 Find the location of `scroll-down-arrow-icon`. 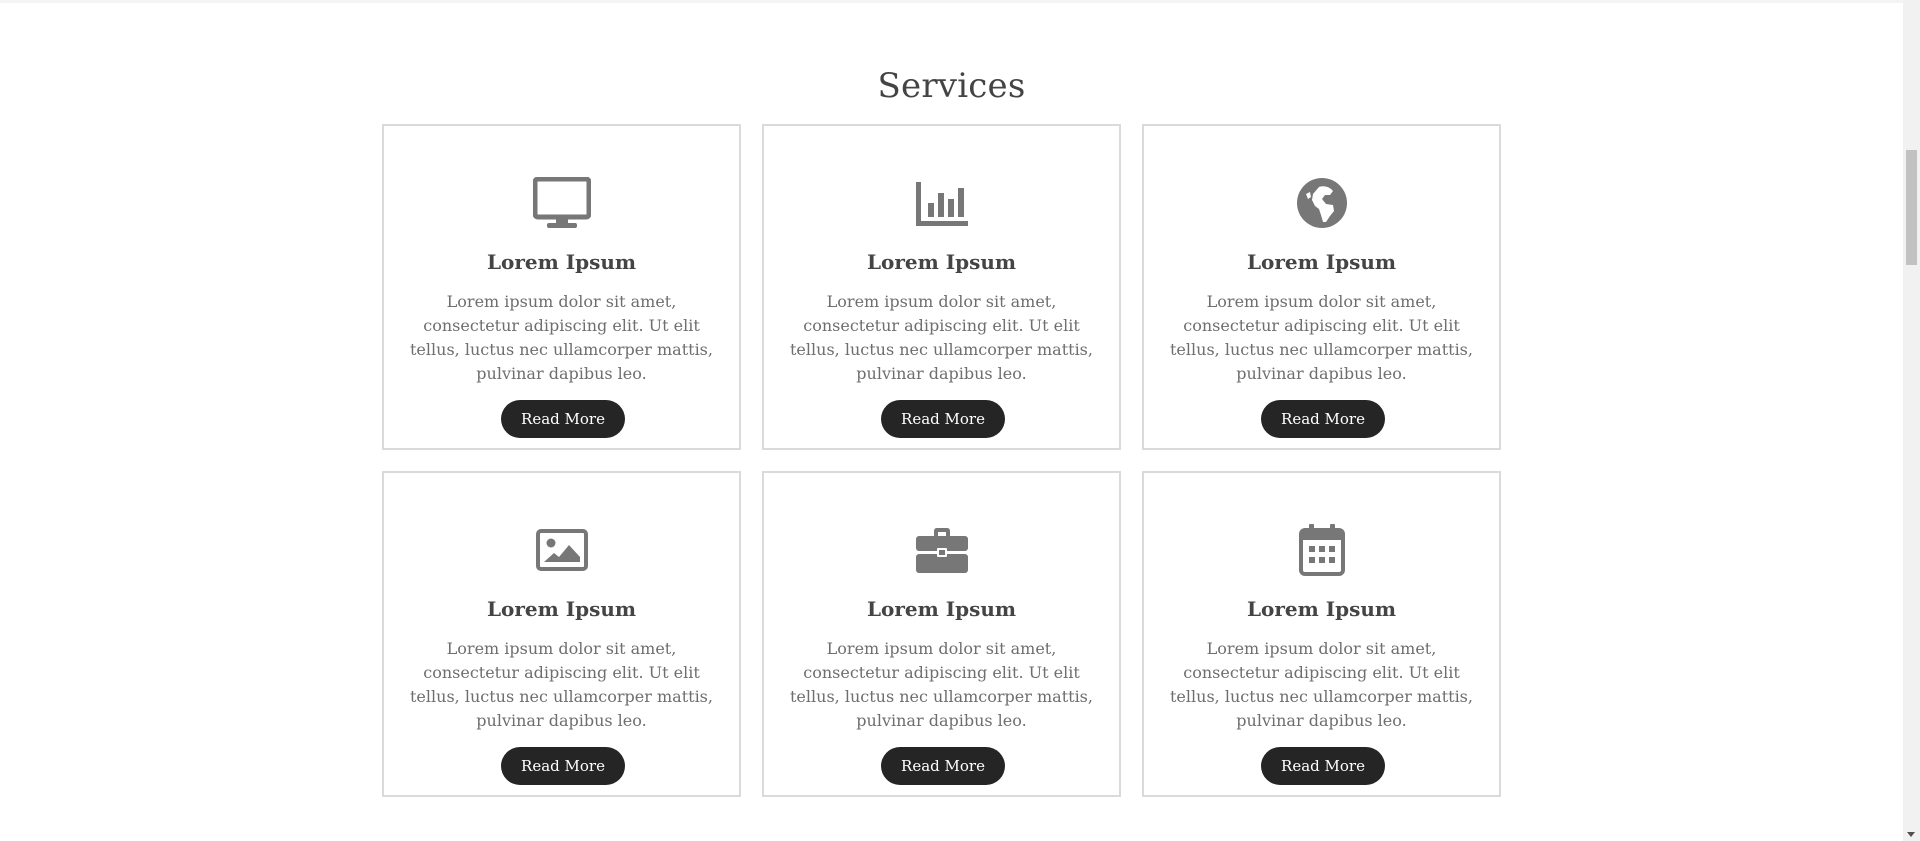

scroll-down-arrow-icon is located at coordinates (1911, 834).